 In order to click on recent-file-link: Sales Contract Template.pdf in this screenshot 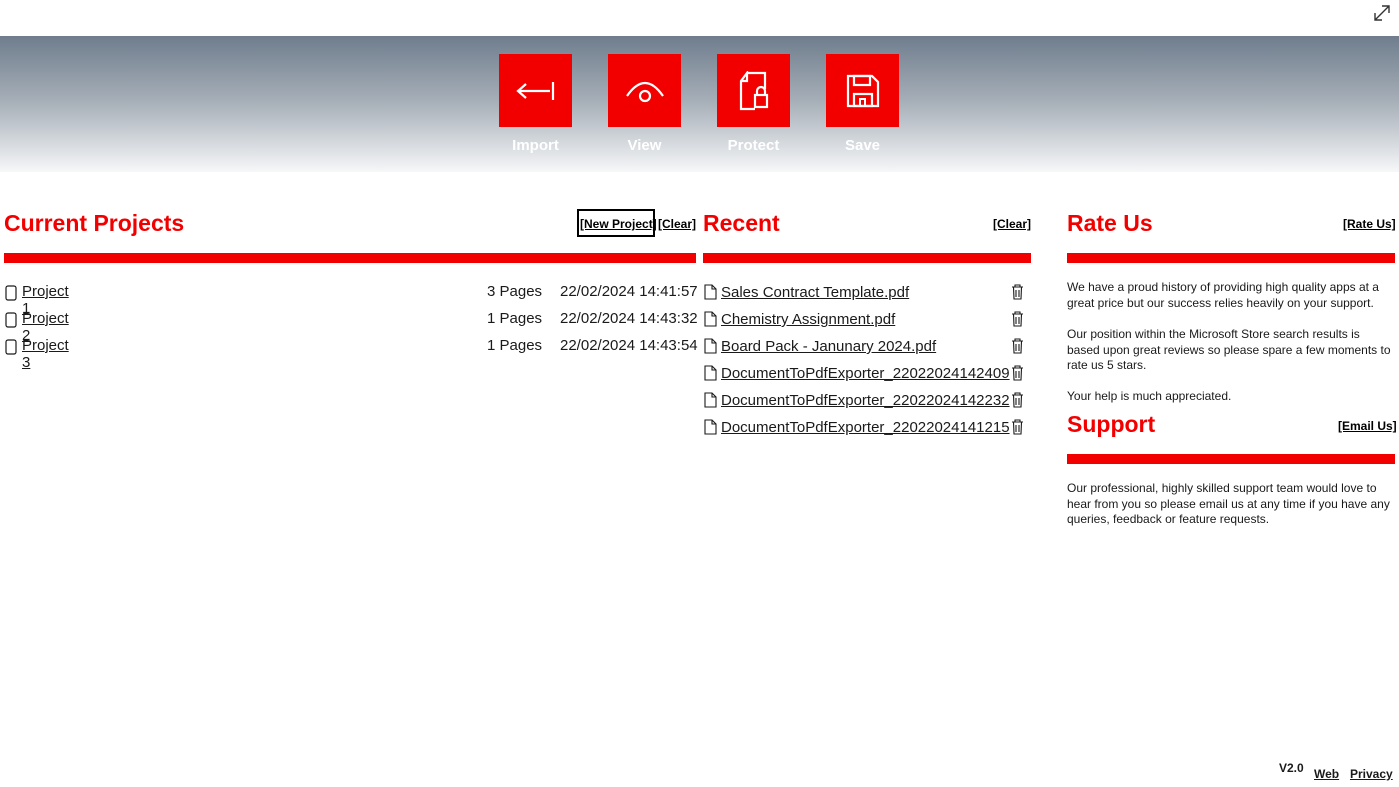, I will do `click(815, 292)`.